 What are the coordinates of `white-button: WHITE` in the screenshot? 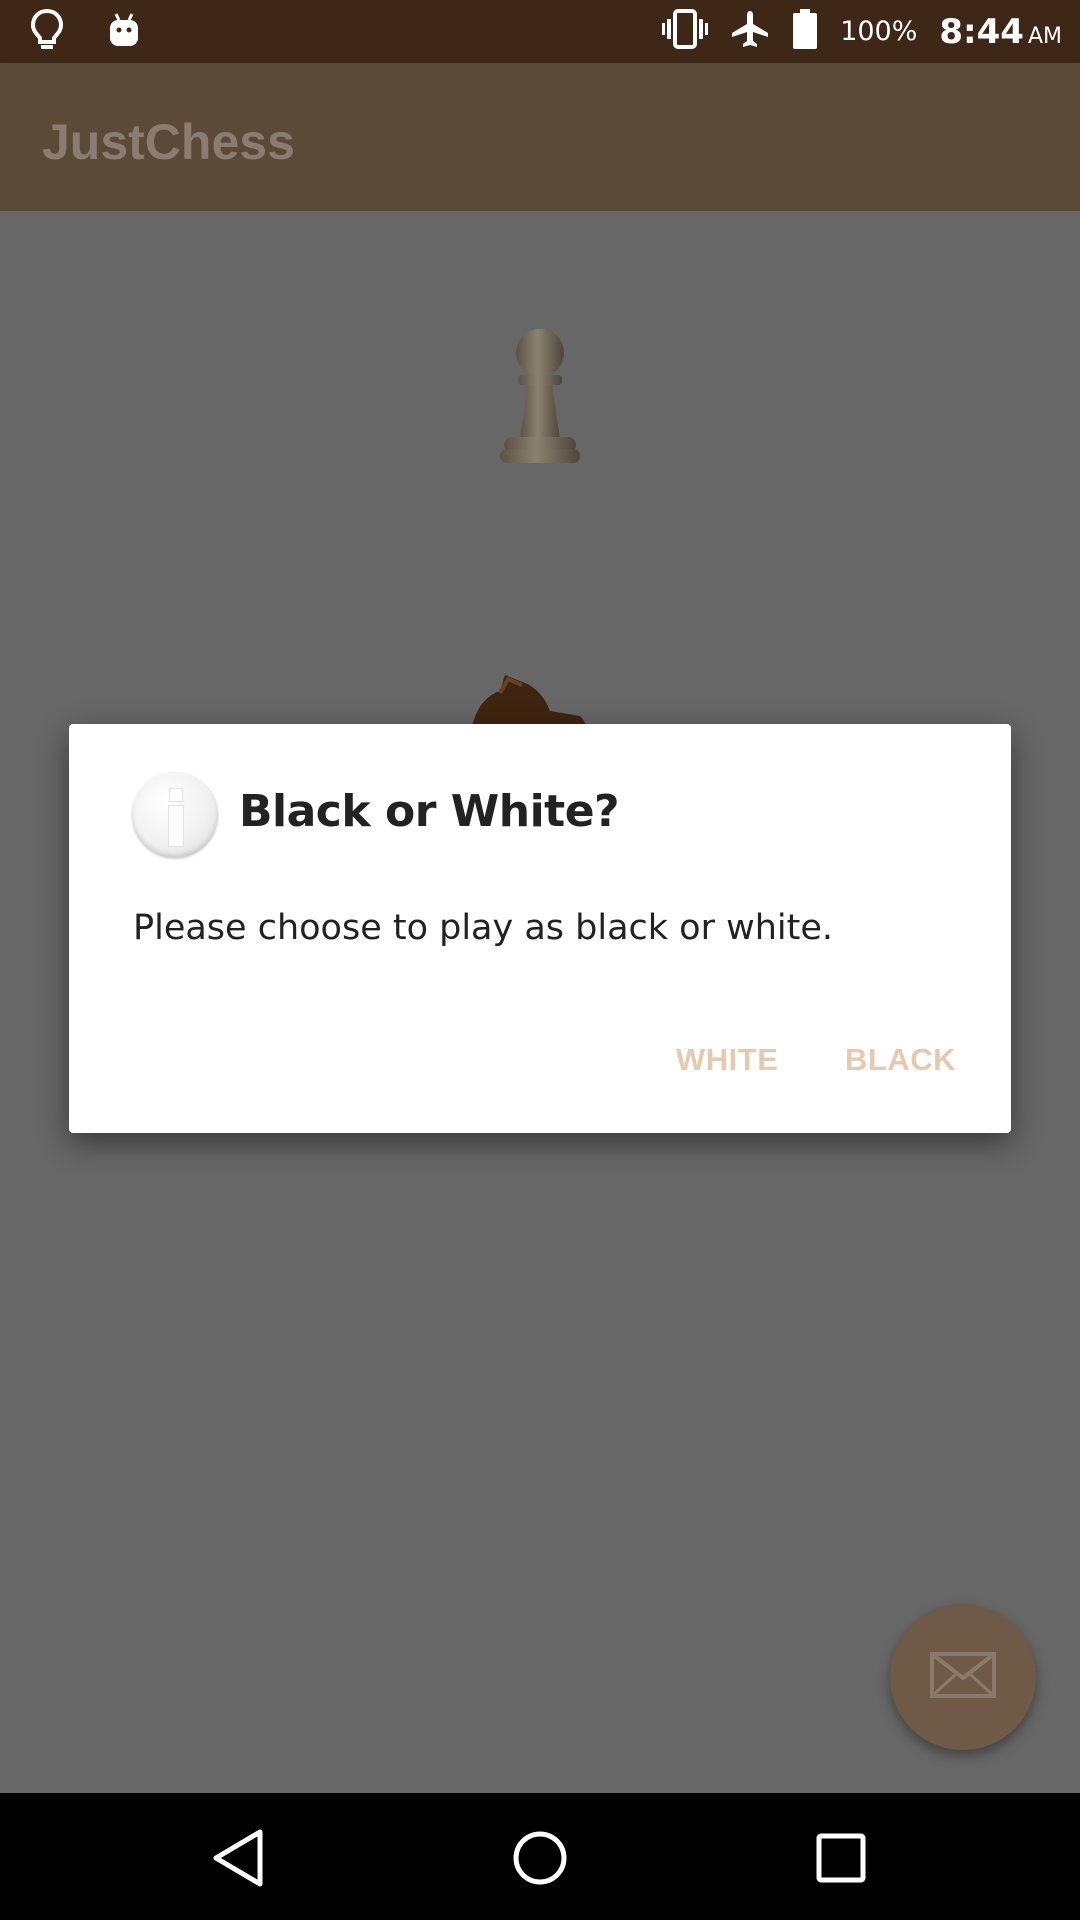 It's located at (727, 1060).